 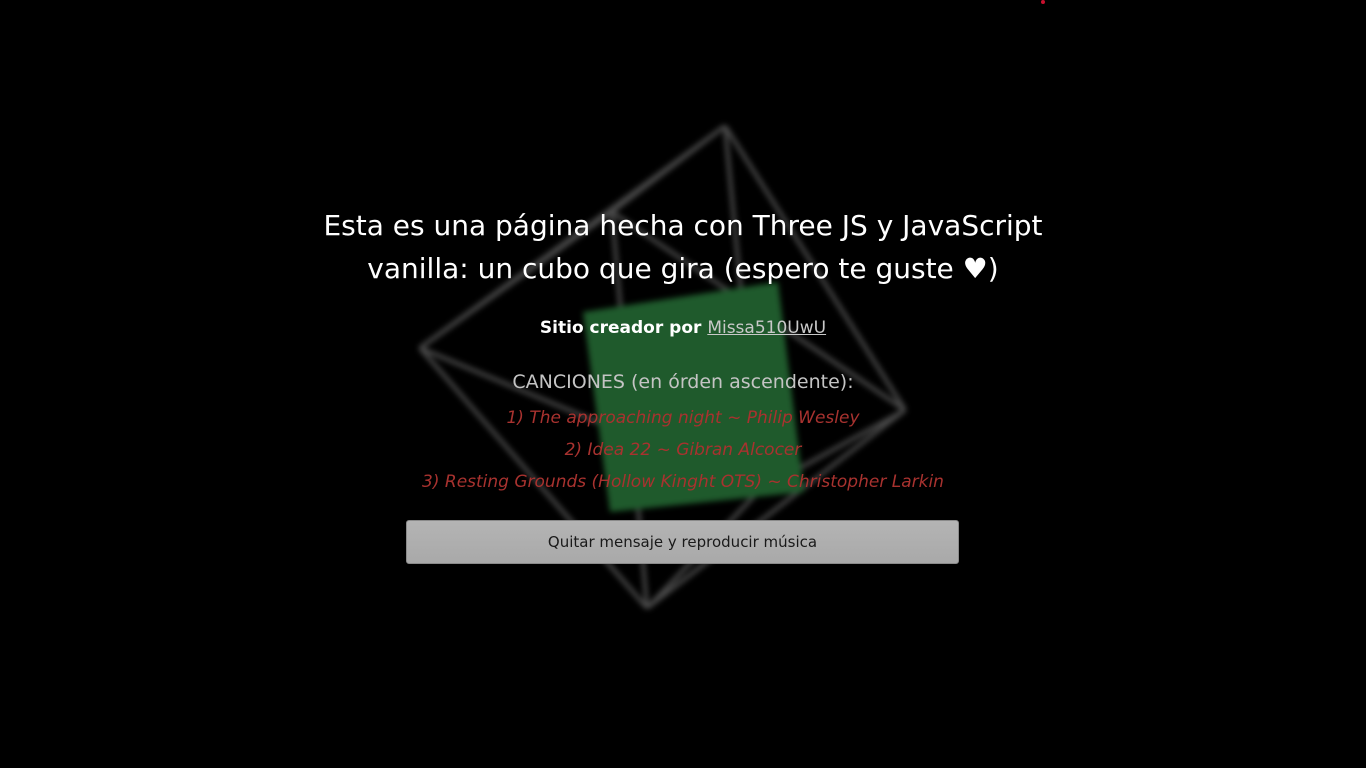 What do you see at coordinates (766, 328) in the screenshot?
I see `creator-link: Missa510UwU` at bounding box center [766, 328].